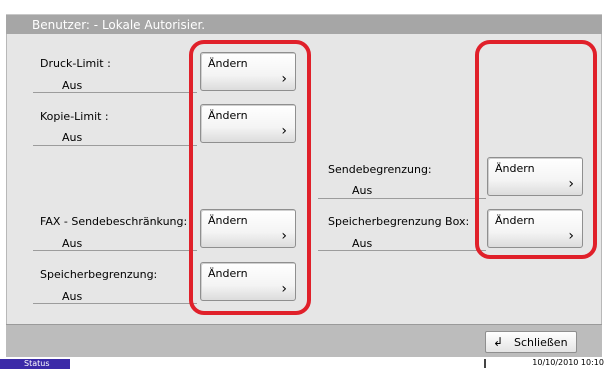 The image size is (608, 369). Describe the element at coordinates (72, 137) in the screenshot. I see `copy-limit-value: Aus` at that location.